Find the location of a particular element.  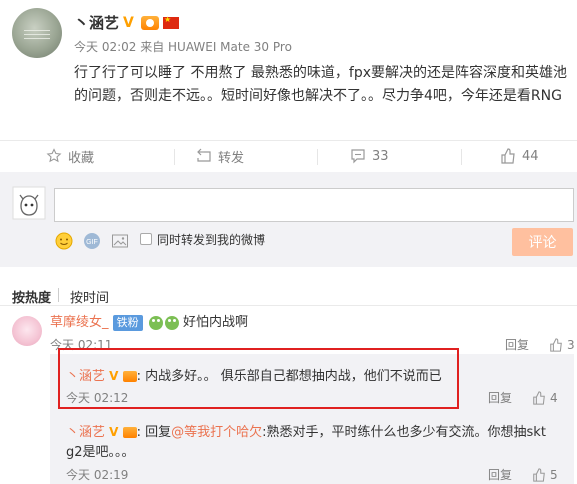

comment-button: 33 is located at coordinates (369, 156).